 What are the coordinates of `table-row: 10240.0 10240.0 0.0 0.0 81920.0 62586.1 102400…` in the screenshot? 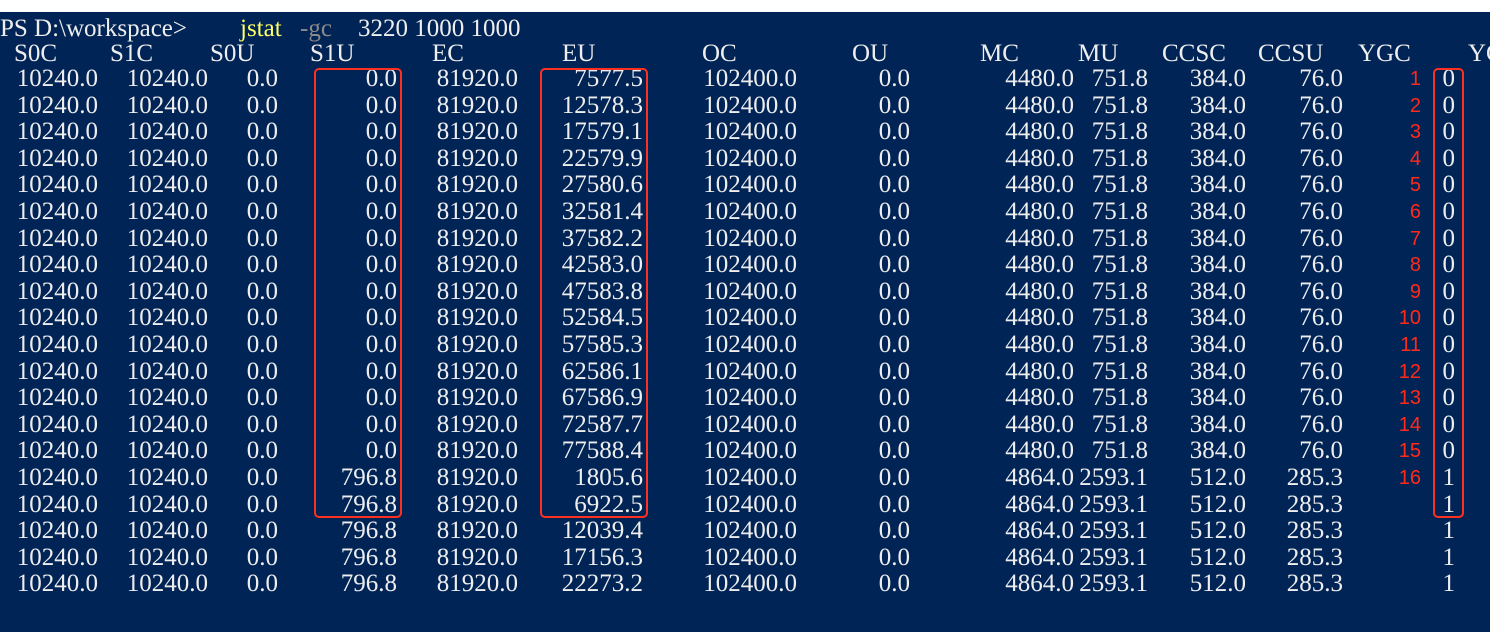 It's located at (745, 371).